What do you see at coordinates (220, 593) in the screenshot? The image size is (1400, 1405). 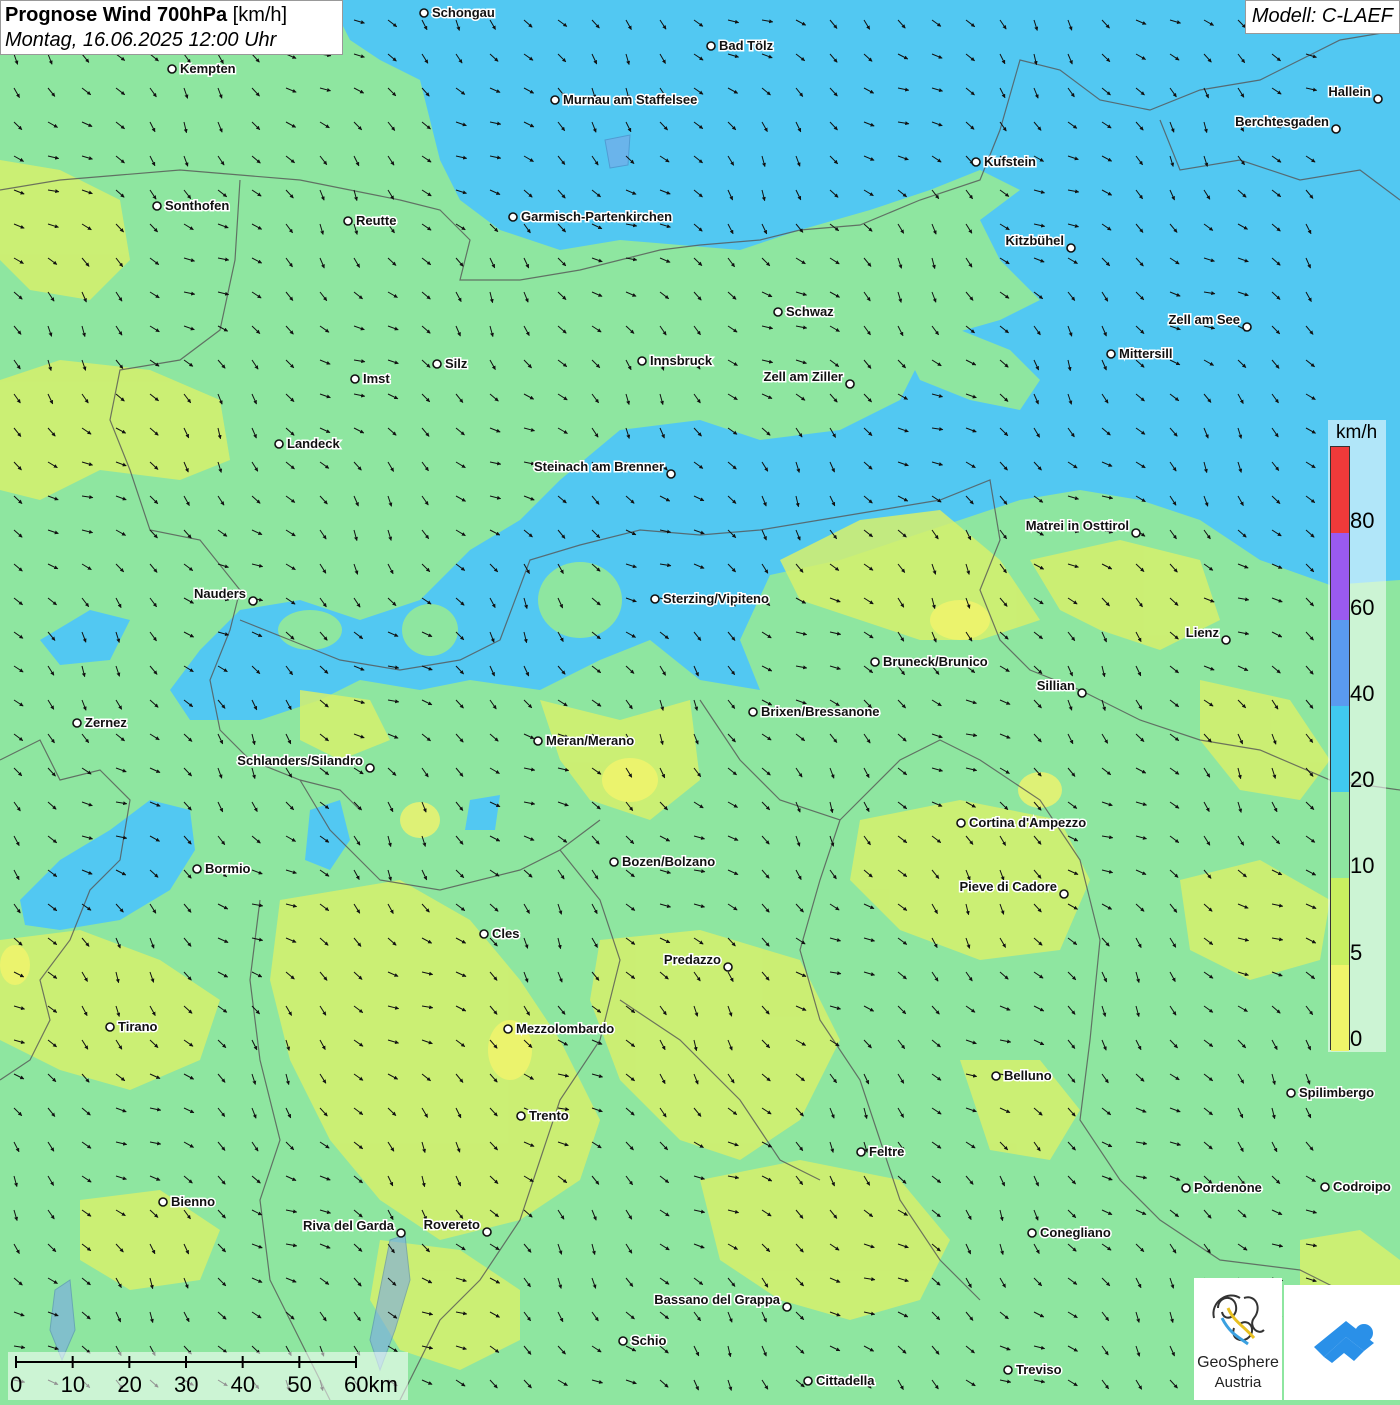 I see `city-label: Nauders` at bounding box center [220, 593].